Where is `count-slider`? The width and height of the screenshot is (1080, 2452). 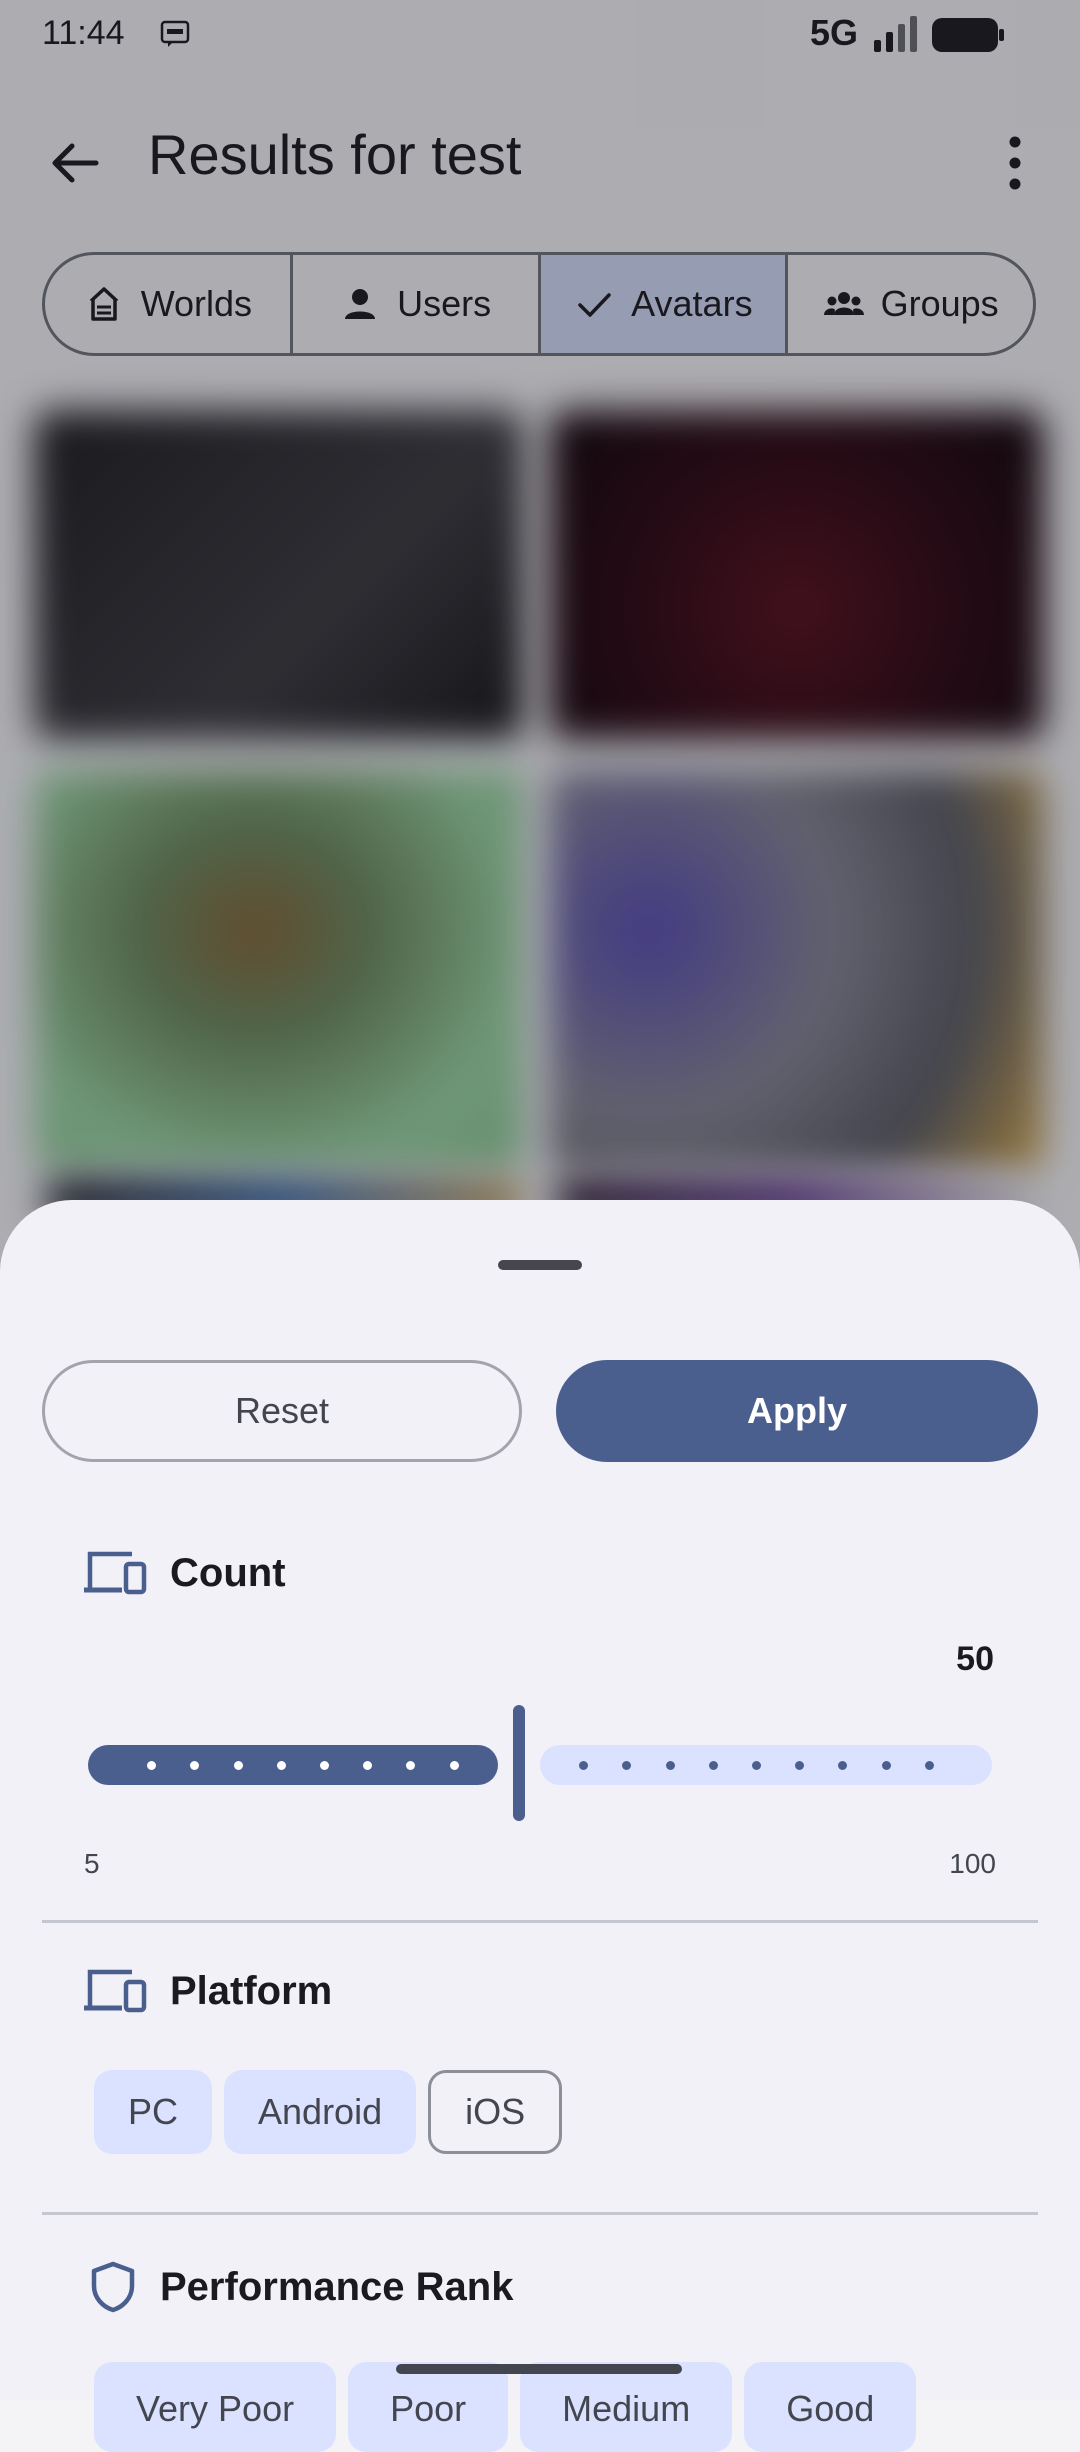
count-slider is located at coordinates (540, 1763).